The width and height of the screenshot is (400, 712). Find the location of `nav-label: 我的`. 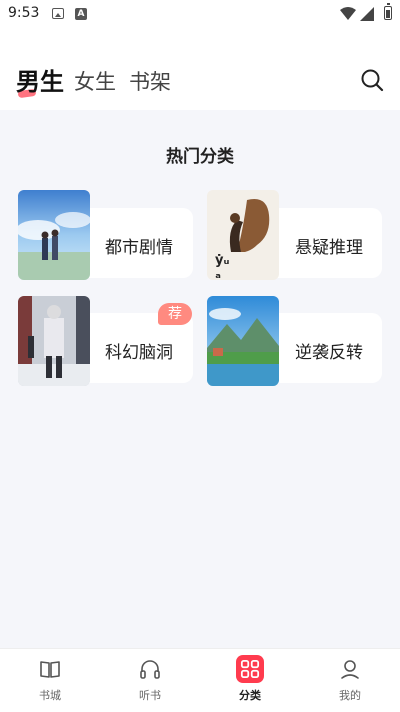

nav-label: 我的 is located at coordinates (350, 695).